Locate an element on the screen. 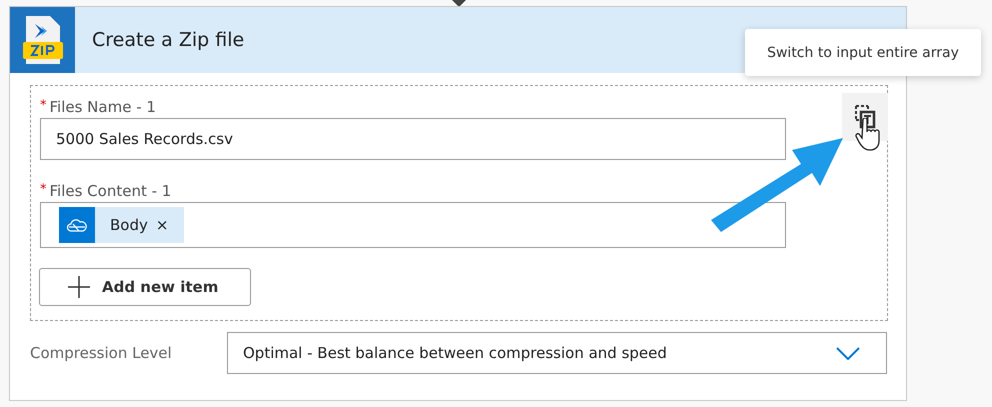 This screenshot has width=992, height=407. plus-icon is located at coordinates (79, 287).